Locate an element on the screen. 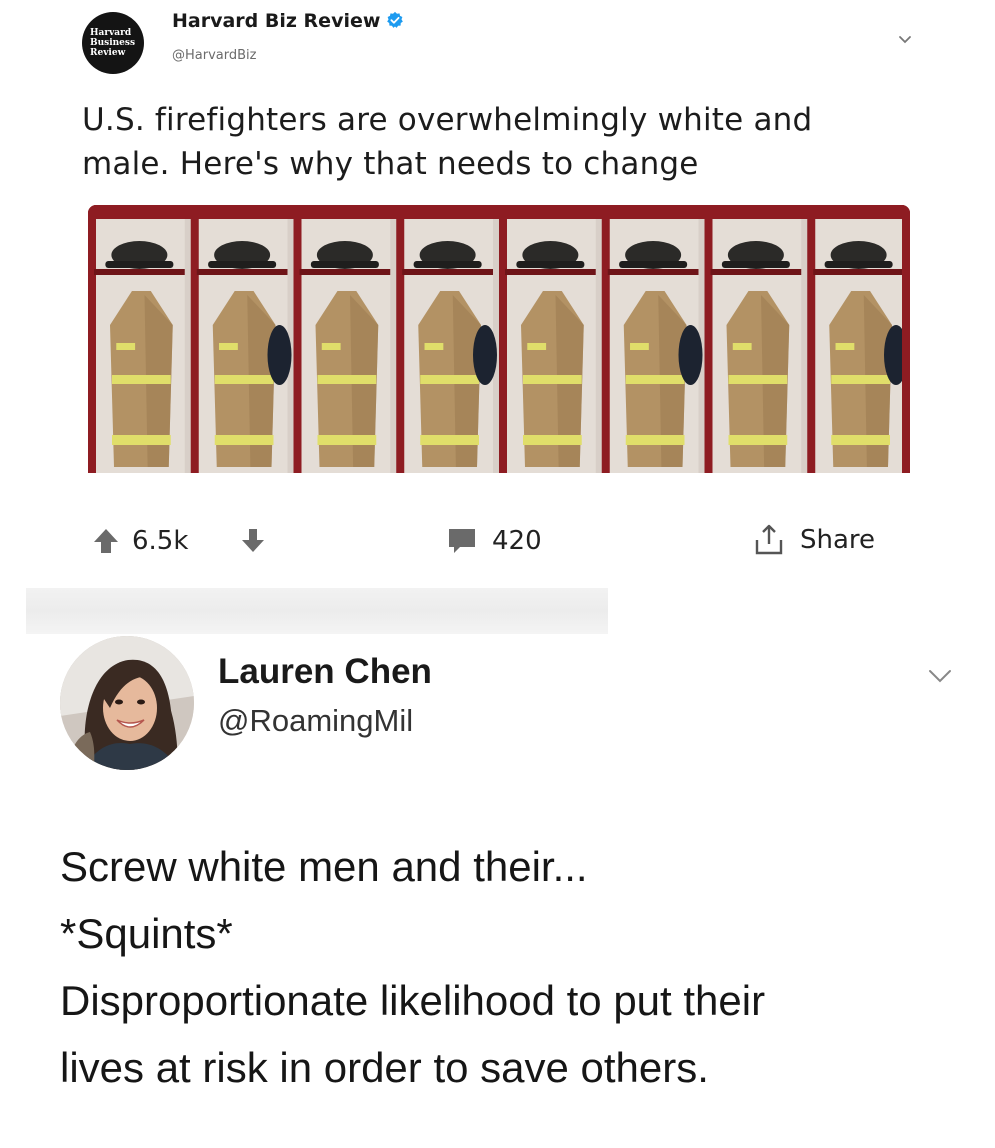 Image resolution: width=995 pixels, height=1148 pixels. upvote-count: 6.5k is located at coordinates (160, 541).